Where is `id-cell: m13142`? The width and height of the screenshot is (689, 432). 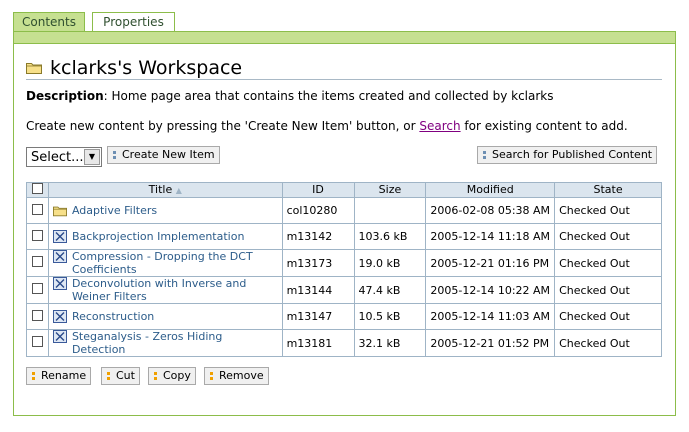 id-cell: m13142 is located at coordinates (318, 236).